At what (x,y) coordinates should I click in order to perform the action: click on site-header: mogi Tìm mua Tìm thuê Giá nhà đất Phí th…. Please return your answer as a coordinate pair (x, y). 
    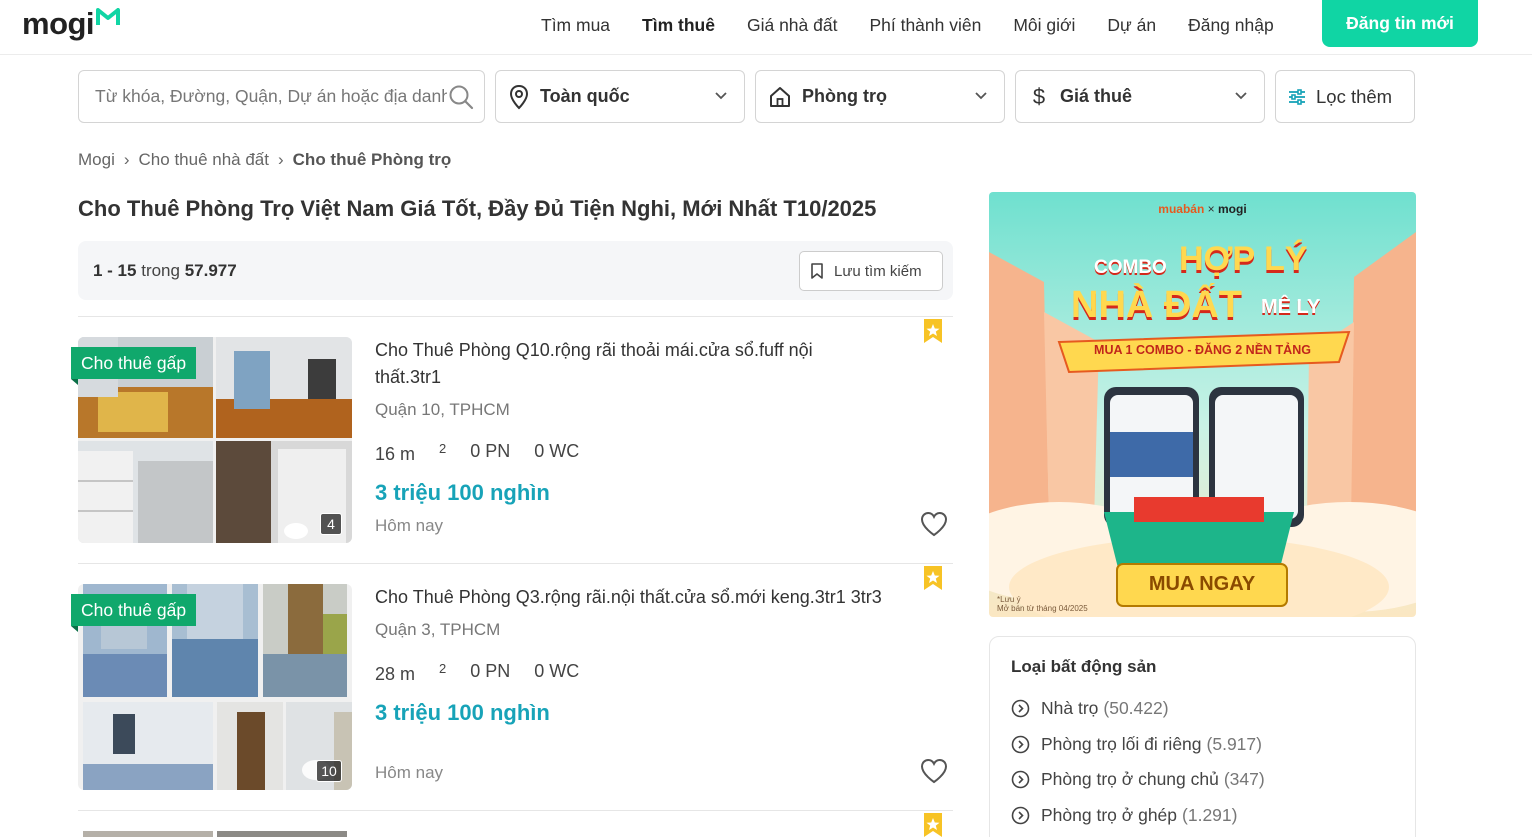
    Looking at the image, I should click on (766, 27).